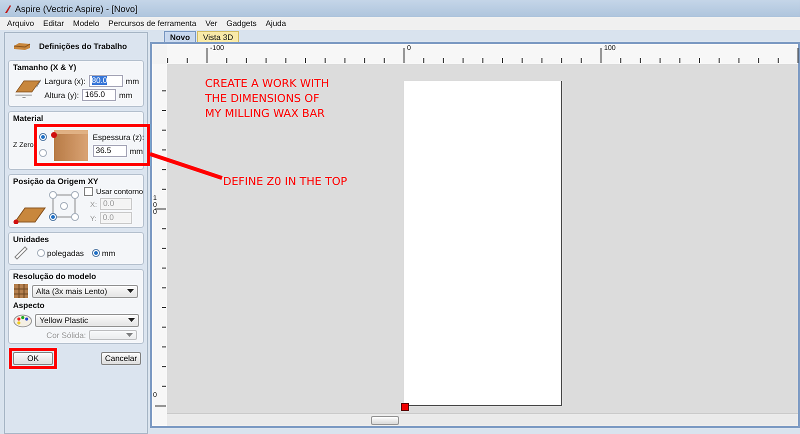  Describe the element at coordinates (20, 23) in the screenshot. I see `menu-item: Arquivo` at that location.